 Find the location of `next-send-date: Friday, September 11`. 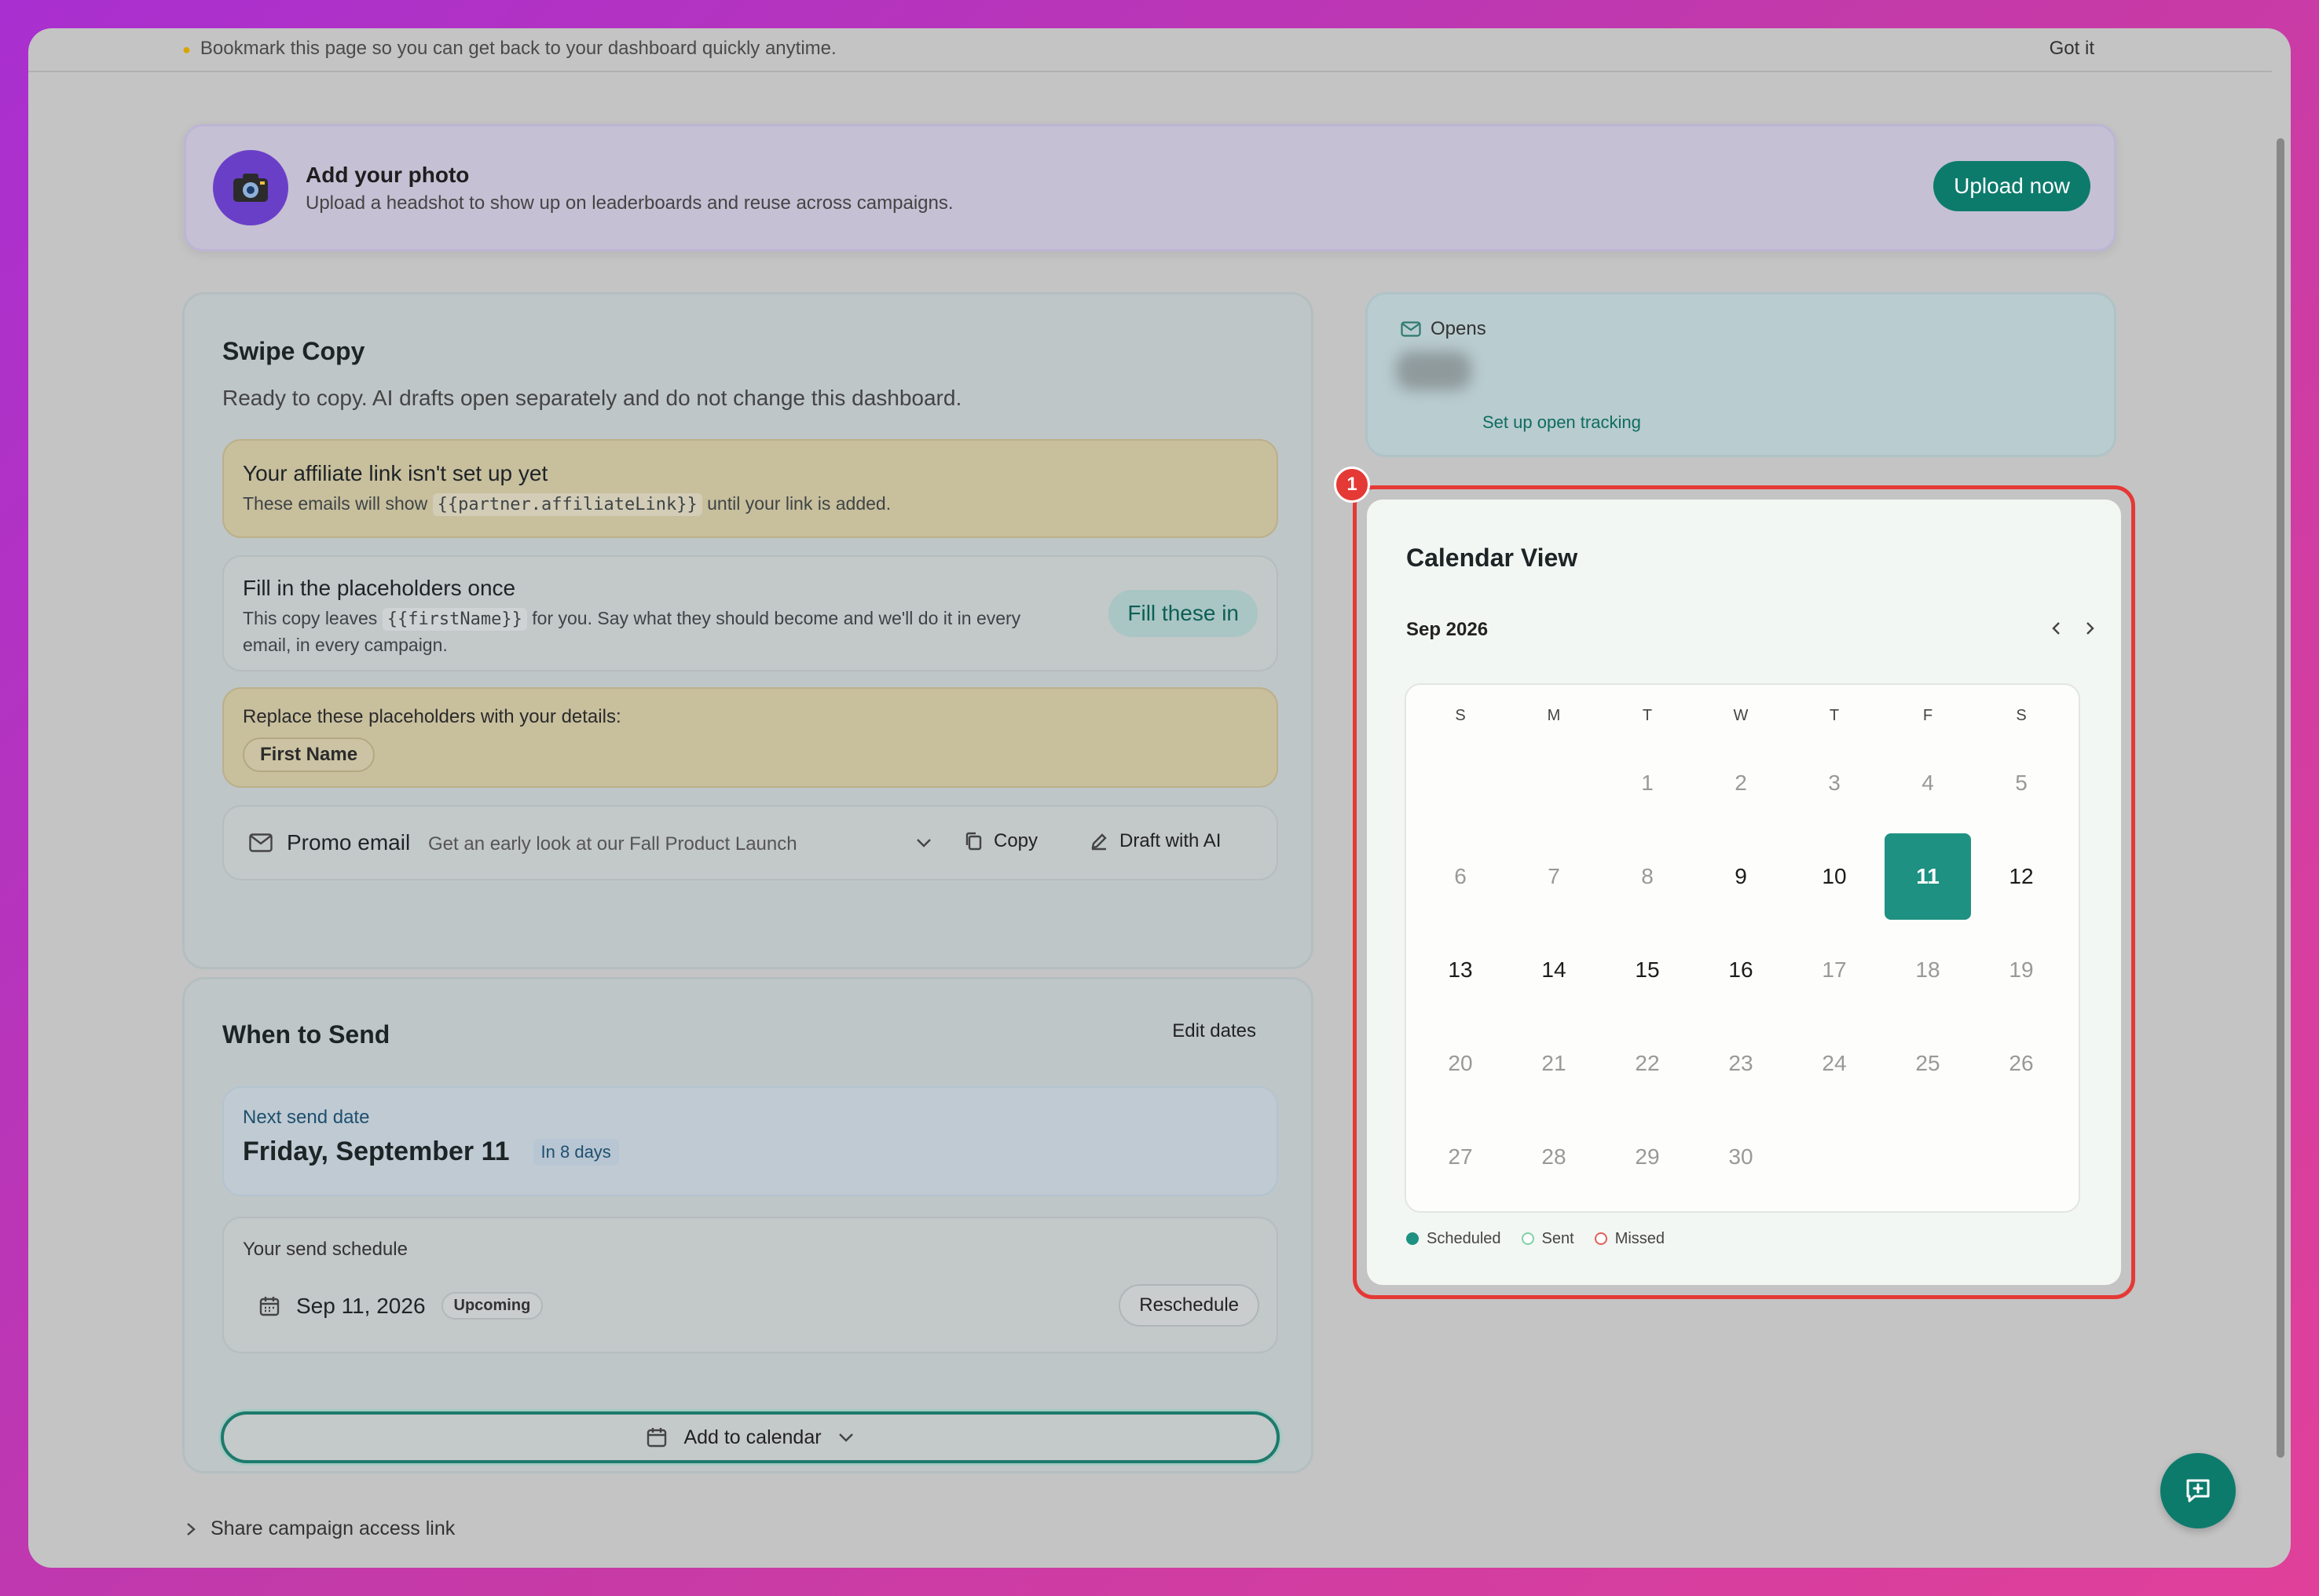

next-send-date: Friday, September 11 is located at coordinates (376, 1151).